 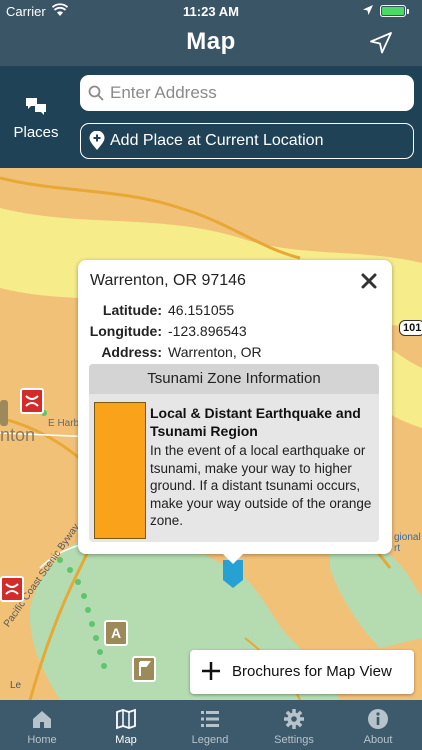 I want to click on location-services-icon, so click(x=368, y=10).